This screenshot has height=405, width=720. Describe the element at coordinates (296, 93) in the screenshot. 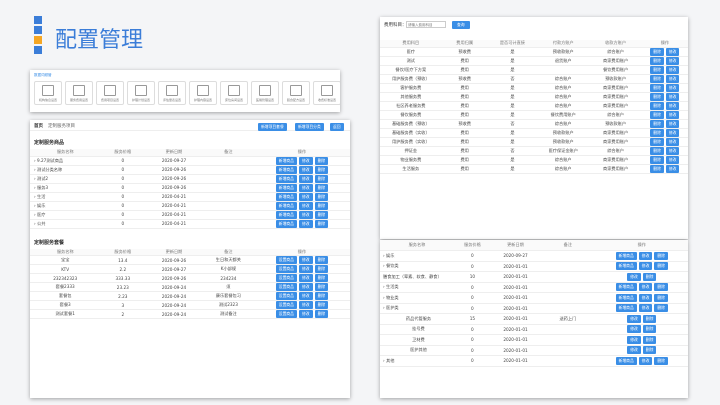

I see `config-tile: 膳食配方设置` at that location.